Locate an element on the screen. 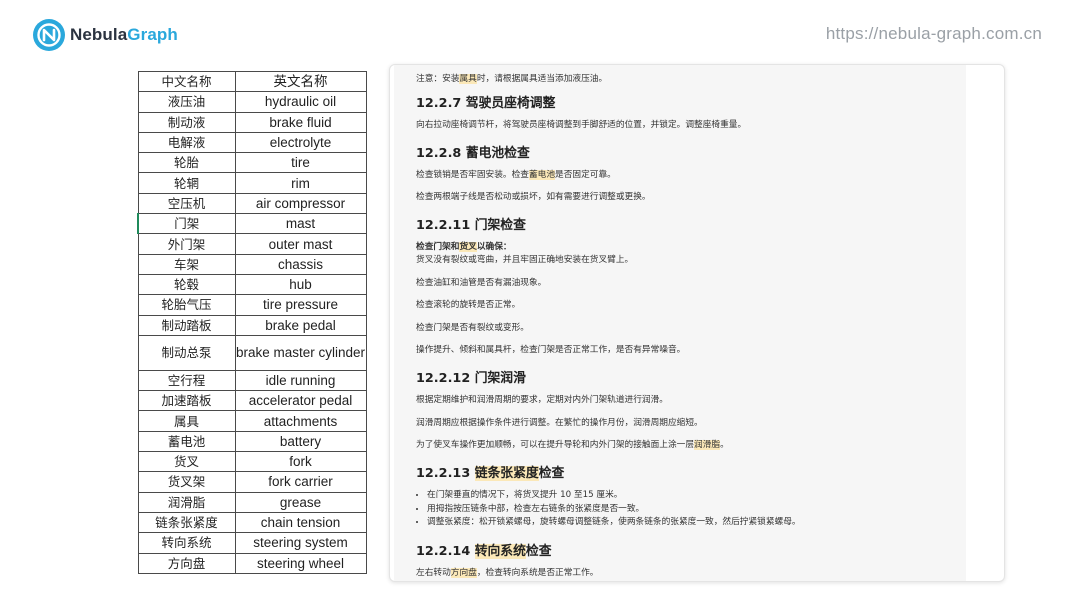 The height and width of the screenshot is (608, 1080). text-span: 为了使叉车操作更加顺畅，可以在提升导轮和内外门架的接触面上涂一层 is located at coordinates (555, 445).